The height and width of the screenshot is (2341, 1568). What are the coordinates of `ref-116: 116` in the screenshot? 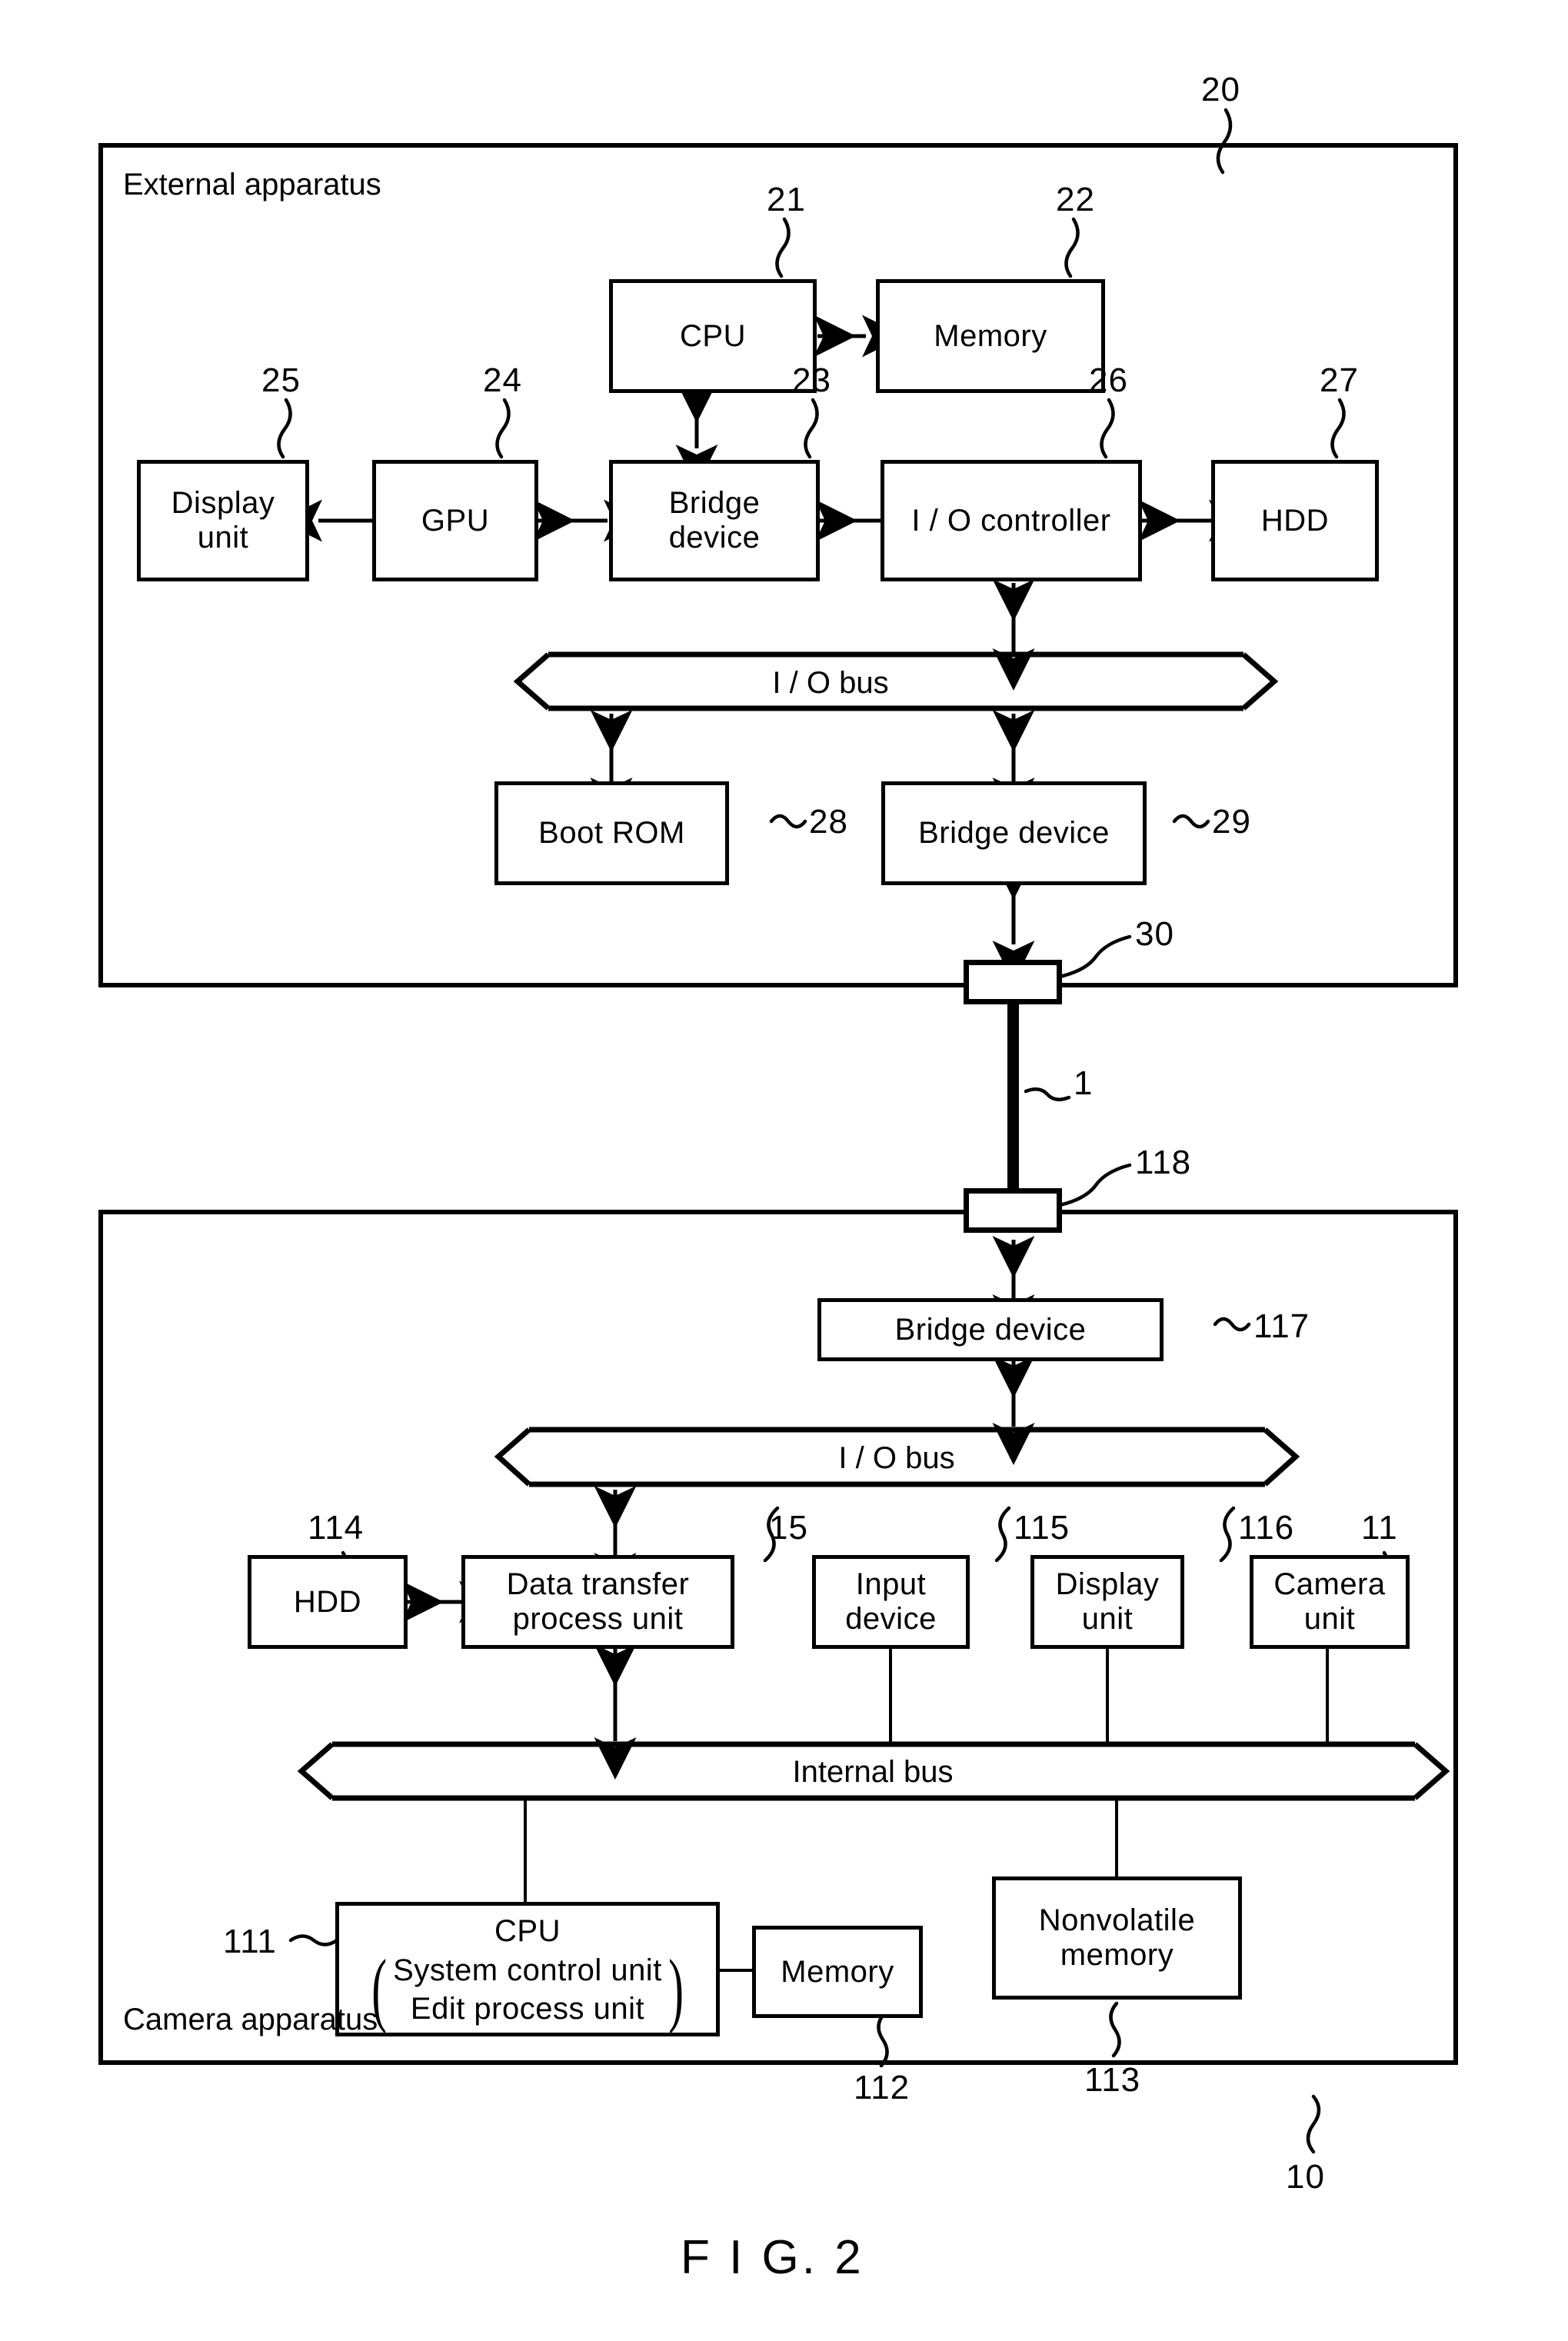 It's located at (1266, 1528).